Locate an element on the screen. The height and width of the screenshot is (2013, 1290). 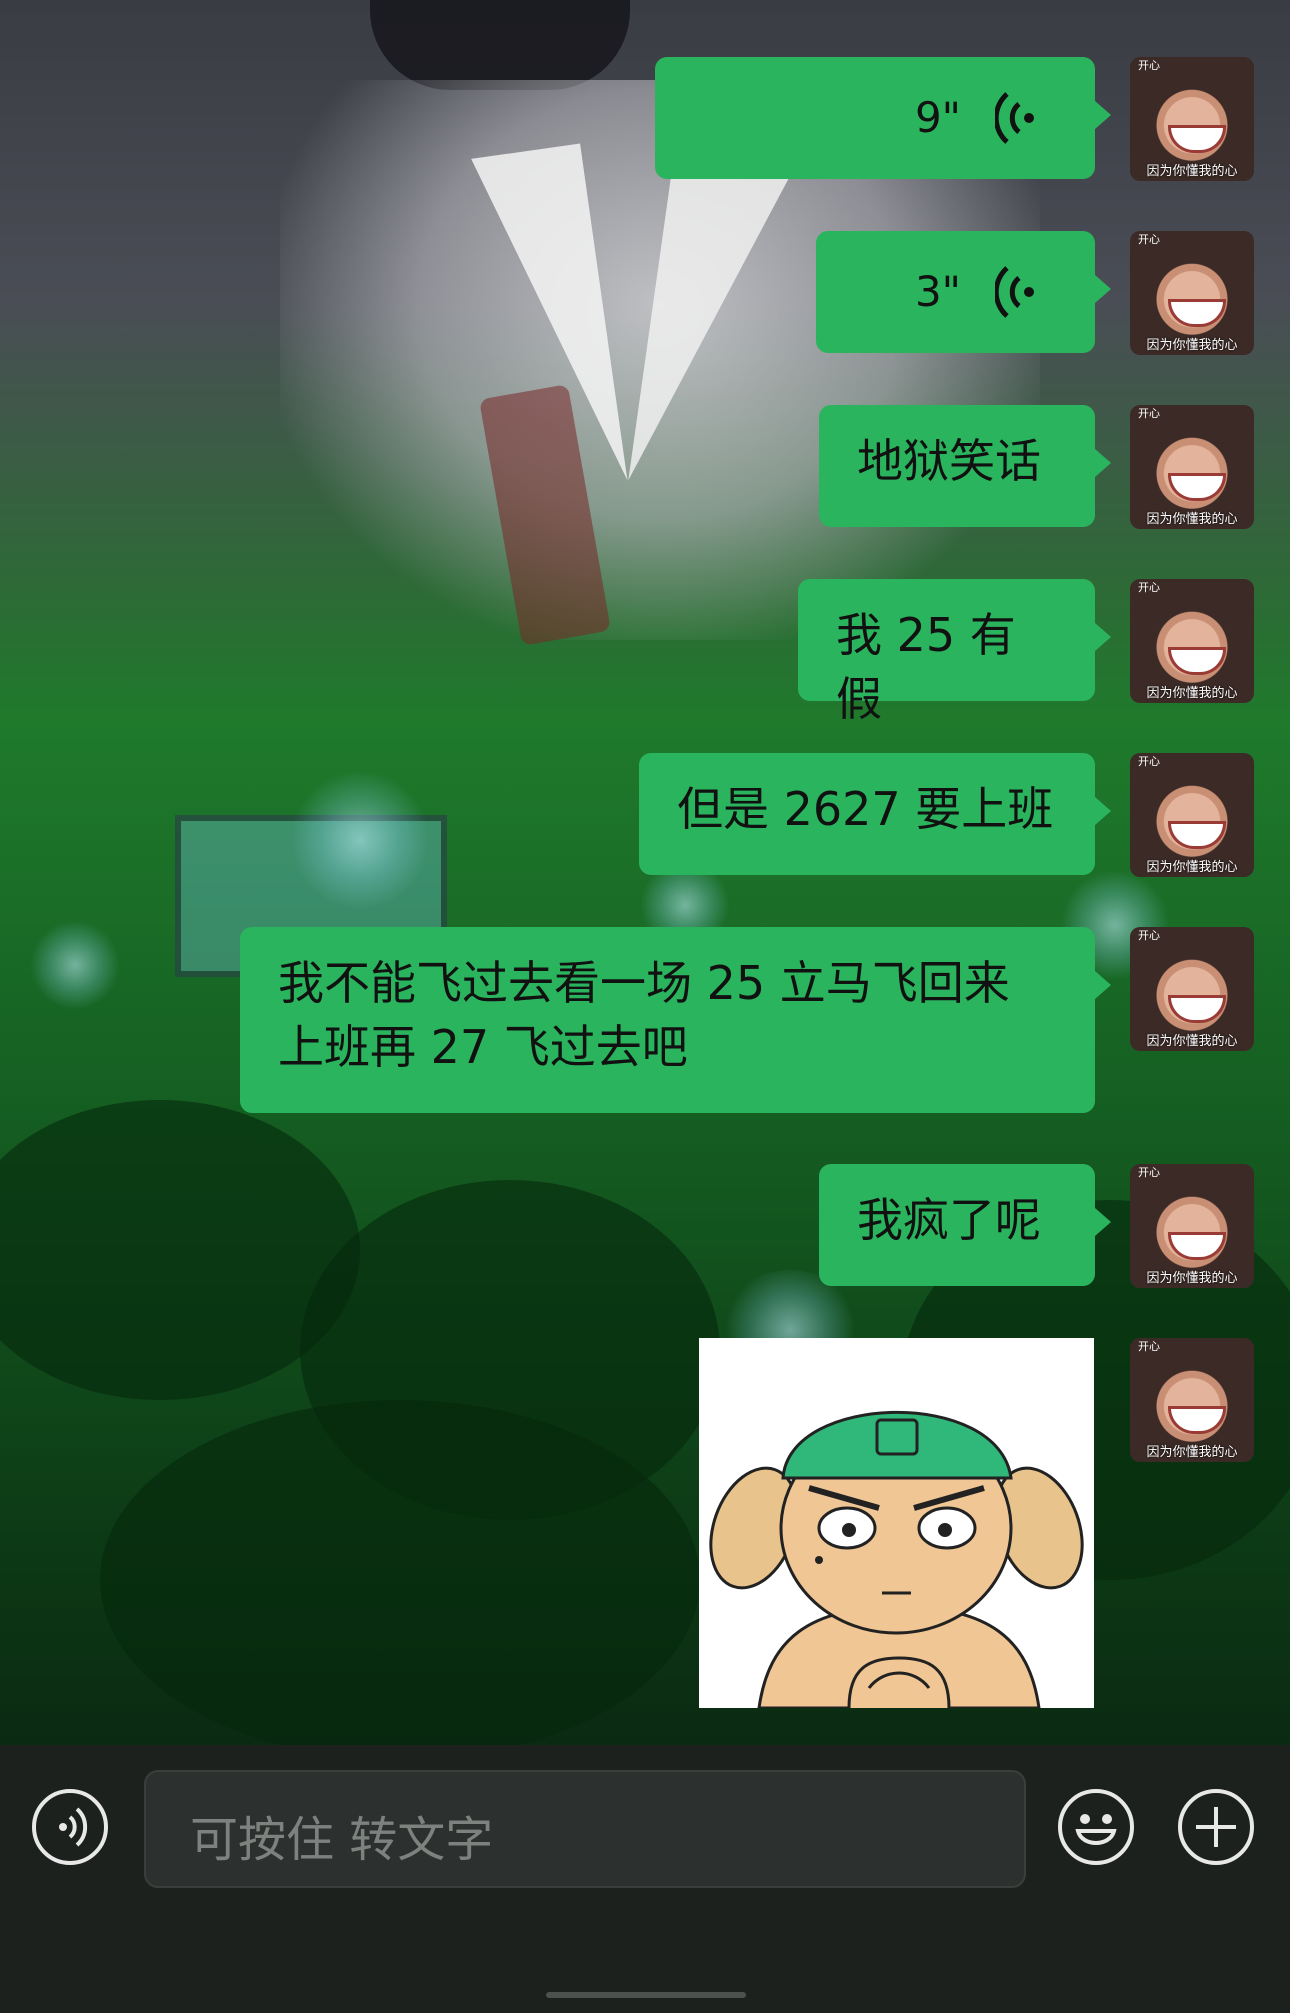
message-text: 但是 2627 要上班 is located at coordinates (875, 814).